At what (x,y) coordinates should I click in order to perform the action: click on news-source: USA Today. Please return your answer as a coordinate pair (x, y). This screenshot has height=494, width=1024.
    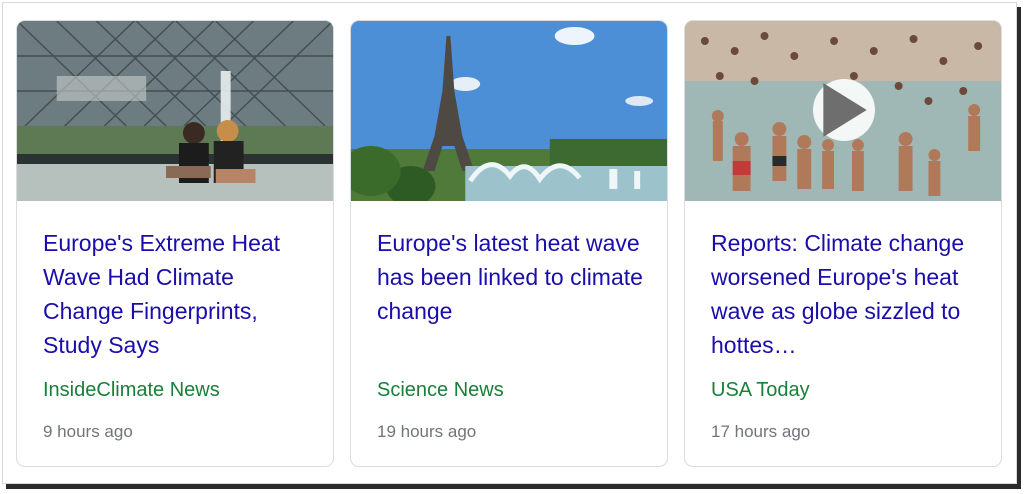
    Looking at the image, I should click on (760, 390).